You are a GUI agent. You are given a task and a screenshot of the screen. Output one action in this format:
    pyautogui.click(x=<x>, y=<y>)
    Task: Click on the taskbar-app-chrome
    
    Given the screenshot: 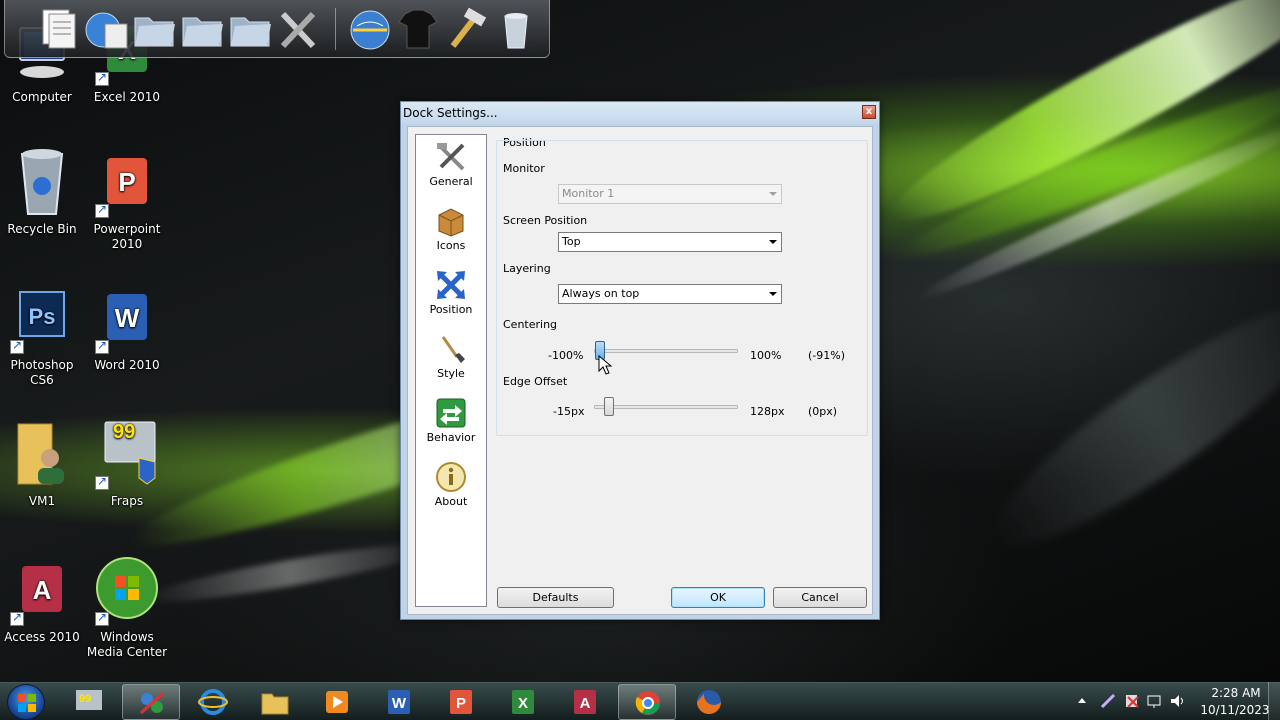 What is the action you would take?
    pyautogui.click(x=647, y=702)
    